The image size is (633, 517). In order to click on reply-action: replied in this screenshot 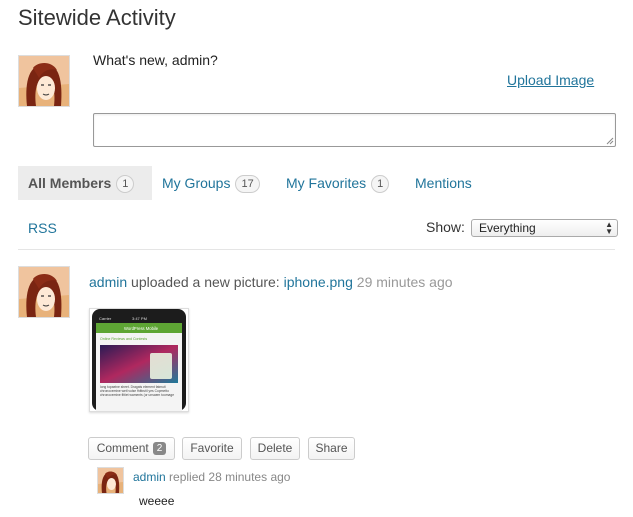, I will do `click(187, 477)`.